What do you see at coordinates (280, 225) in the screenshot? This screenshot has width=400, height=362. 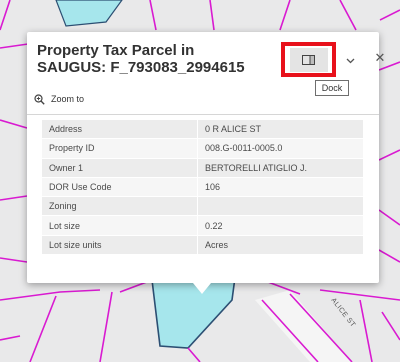 I see `attribute-value: 0.22` at bounding box center [280, 225].